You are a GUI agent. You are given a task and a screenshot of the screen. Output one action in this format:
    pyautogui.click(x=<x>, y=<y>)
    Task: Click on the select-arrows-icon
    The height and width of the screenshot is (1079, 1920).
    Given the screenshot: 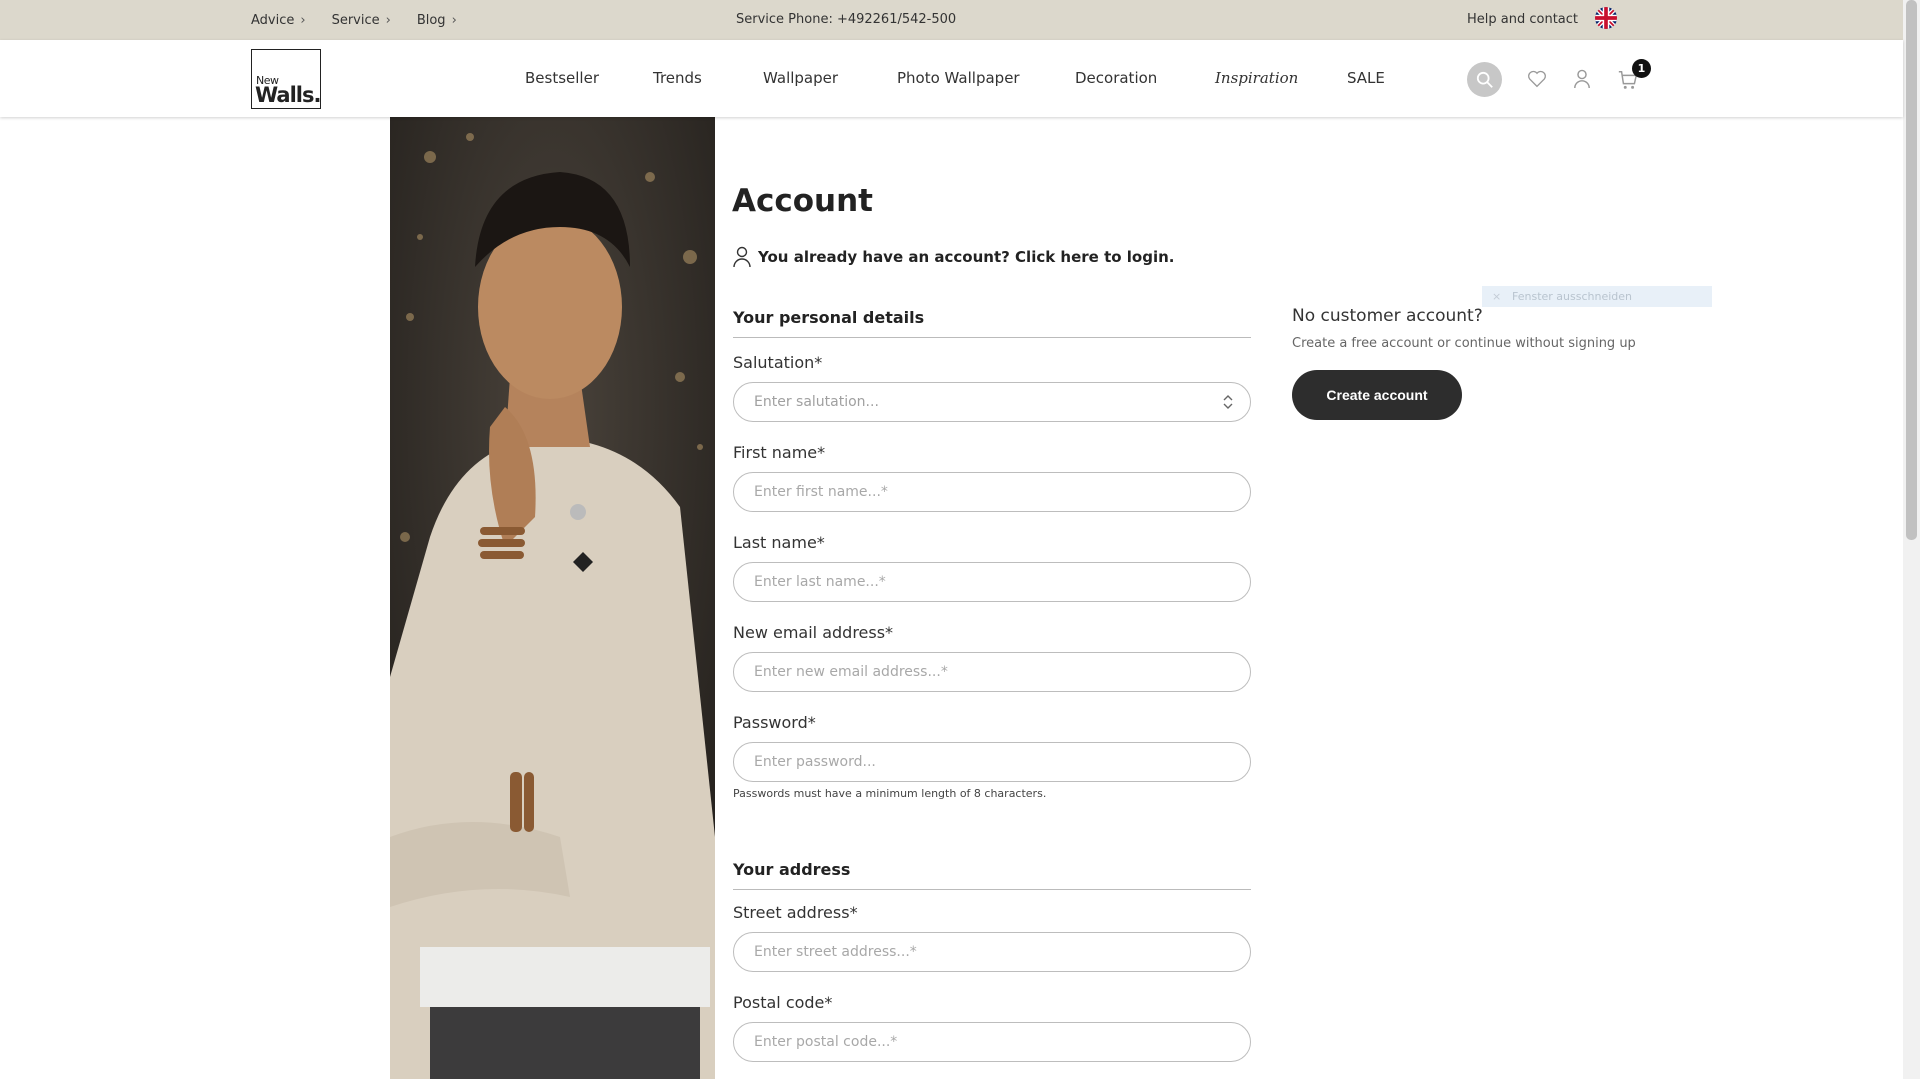 What is the action you would take?
    pyautogui.click(x=1228, y=402)
    